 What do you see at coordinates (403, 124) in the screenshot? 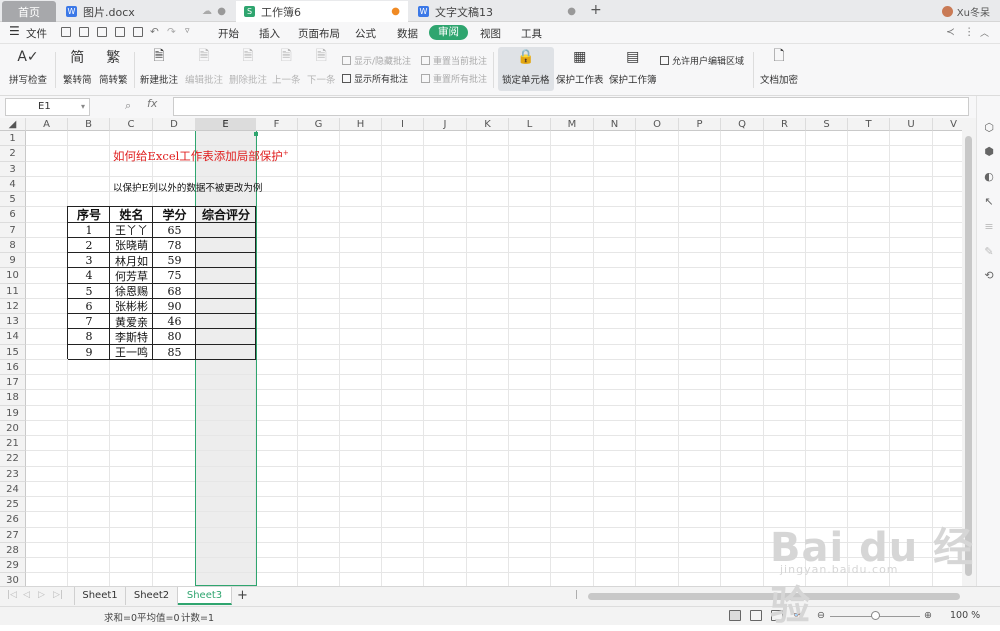
I see `column-header-i: I` at bounding box center [403, 124].